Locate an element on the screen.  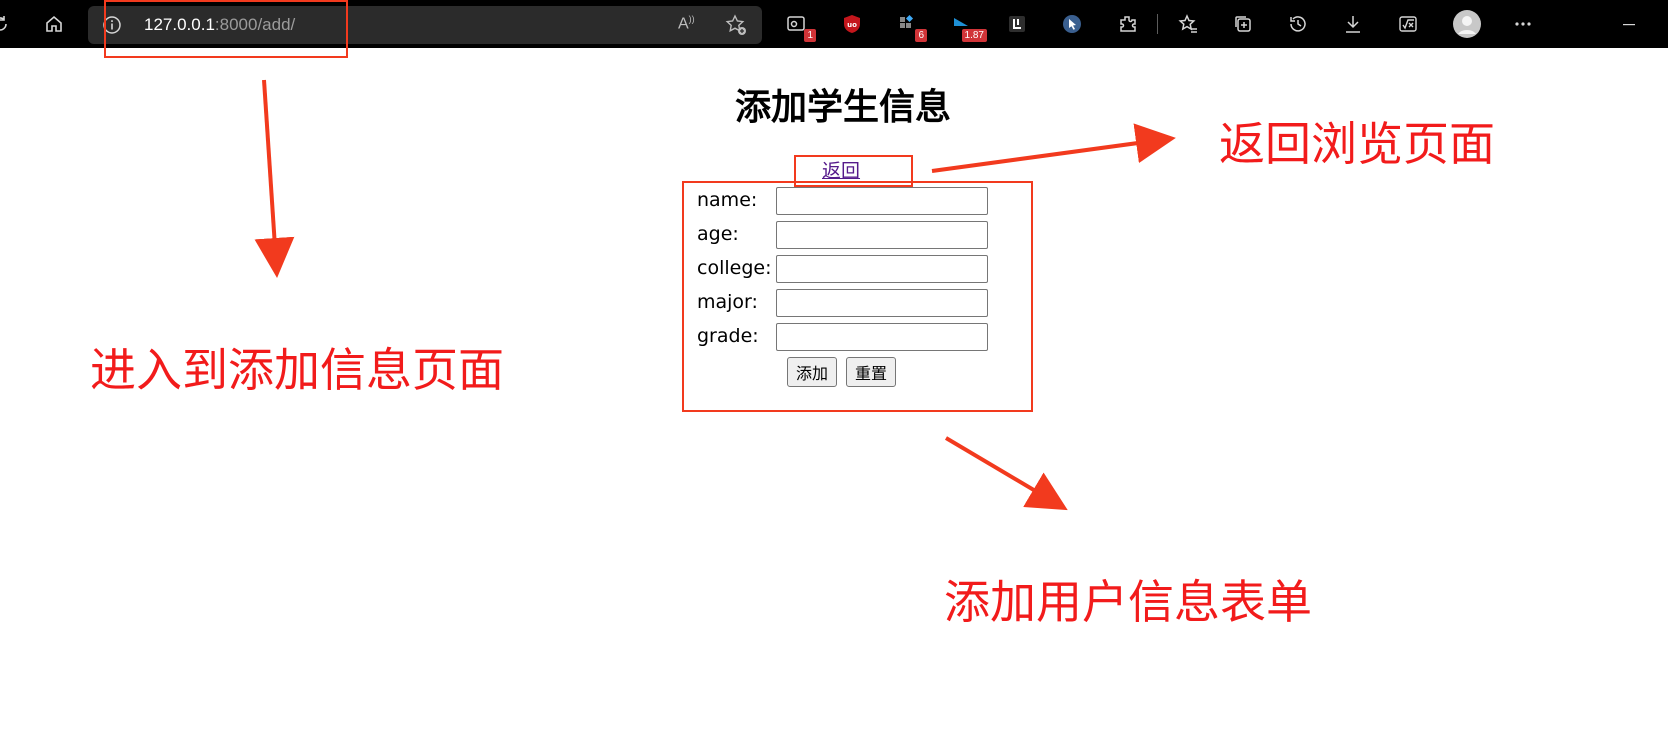
extension-blue-icon: 1.87 is located at coordinates (967, 26).